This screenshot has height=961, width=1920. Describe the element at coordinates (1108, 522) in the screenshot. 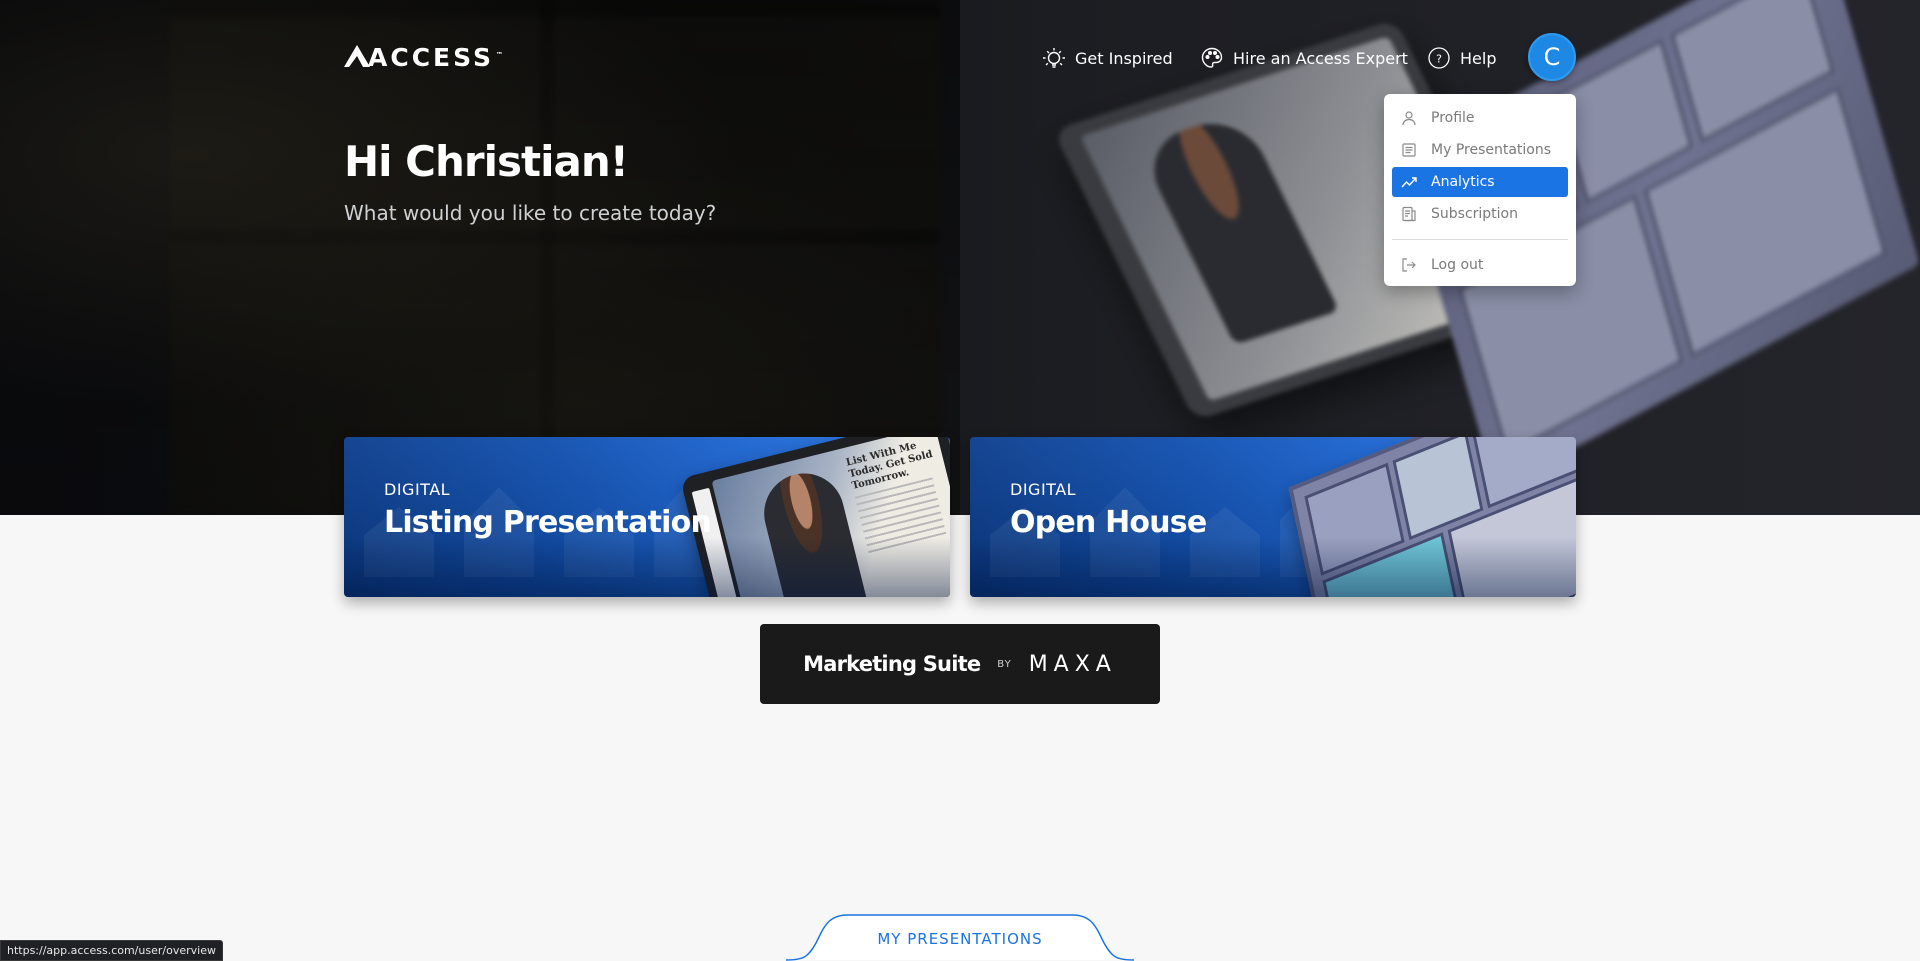

I see `open-house-card-title: Open House` at that location.